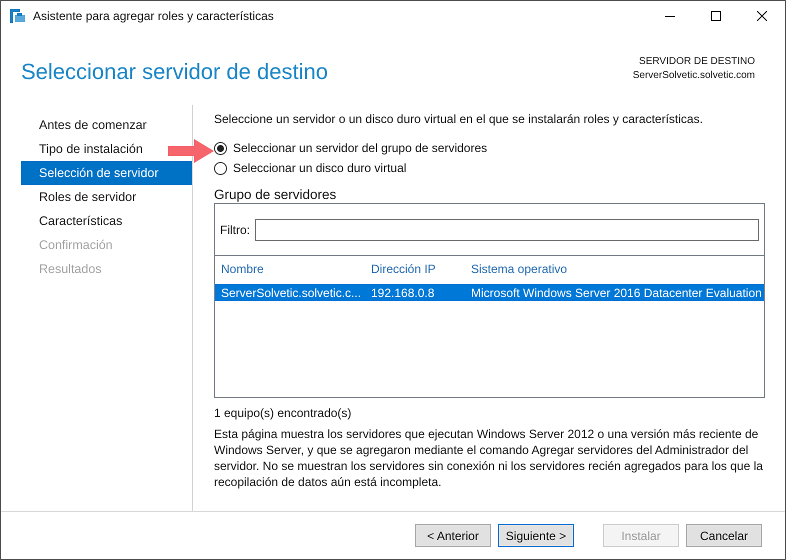  I want to click on maximize-icon, so click(716, 16).